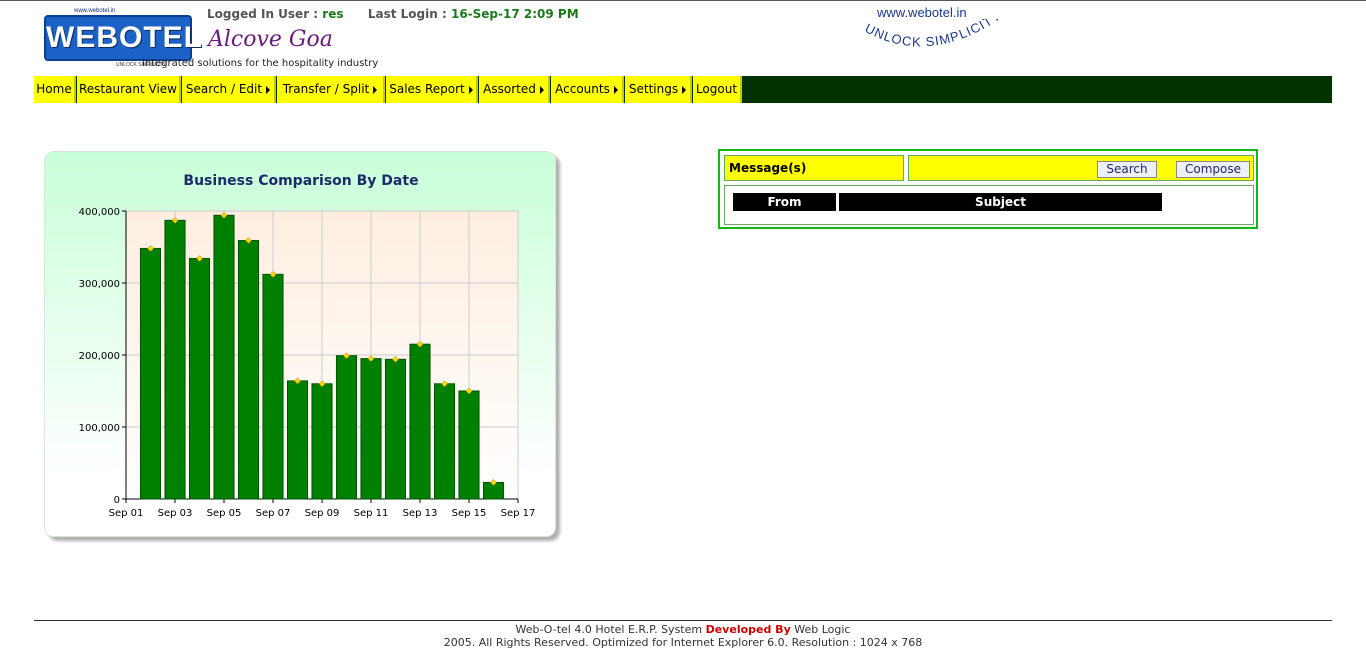 This screenshot has width=1366, height=662. I want to click on nav-item-restaurant-view: Restaurant View, so click(129, 89).